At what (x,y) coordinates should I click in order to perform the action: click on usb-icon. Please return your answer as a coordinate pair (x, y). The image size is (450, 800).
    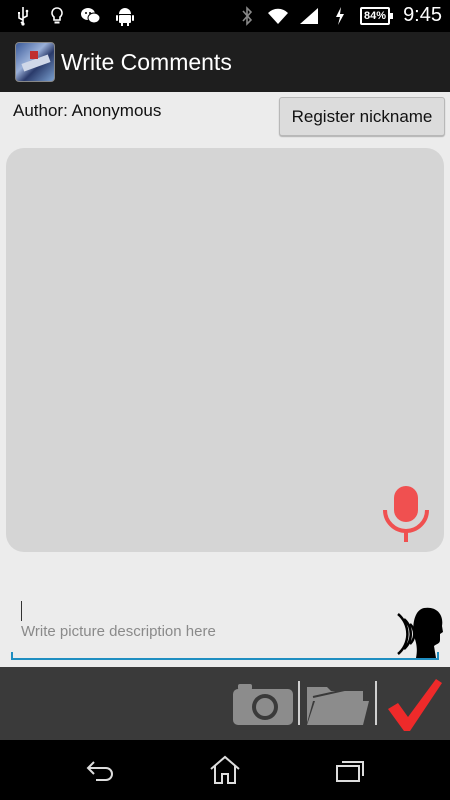
    Looking at the image, I should click on (23, 16).